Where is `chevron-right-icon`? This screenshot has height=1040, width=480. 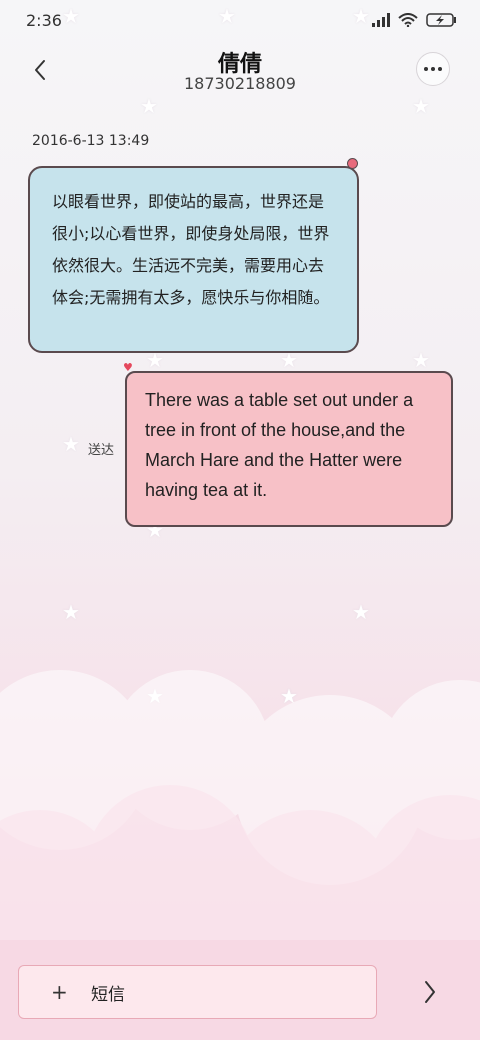
chevron-right-icon is located at coordinates (430, 992).